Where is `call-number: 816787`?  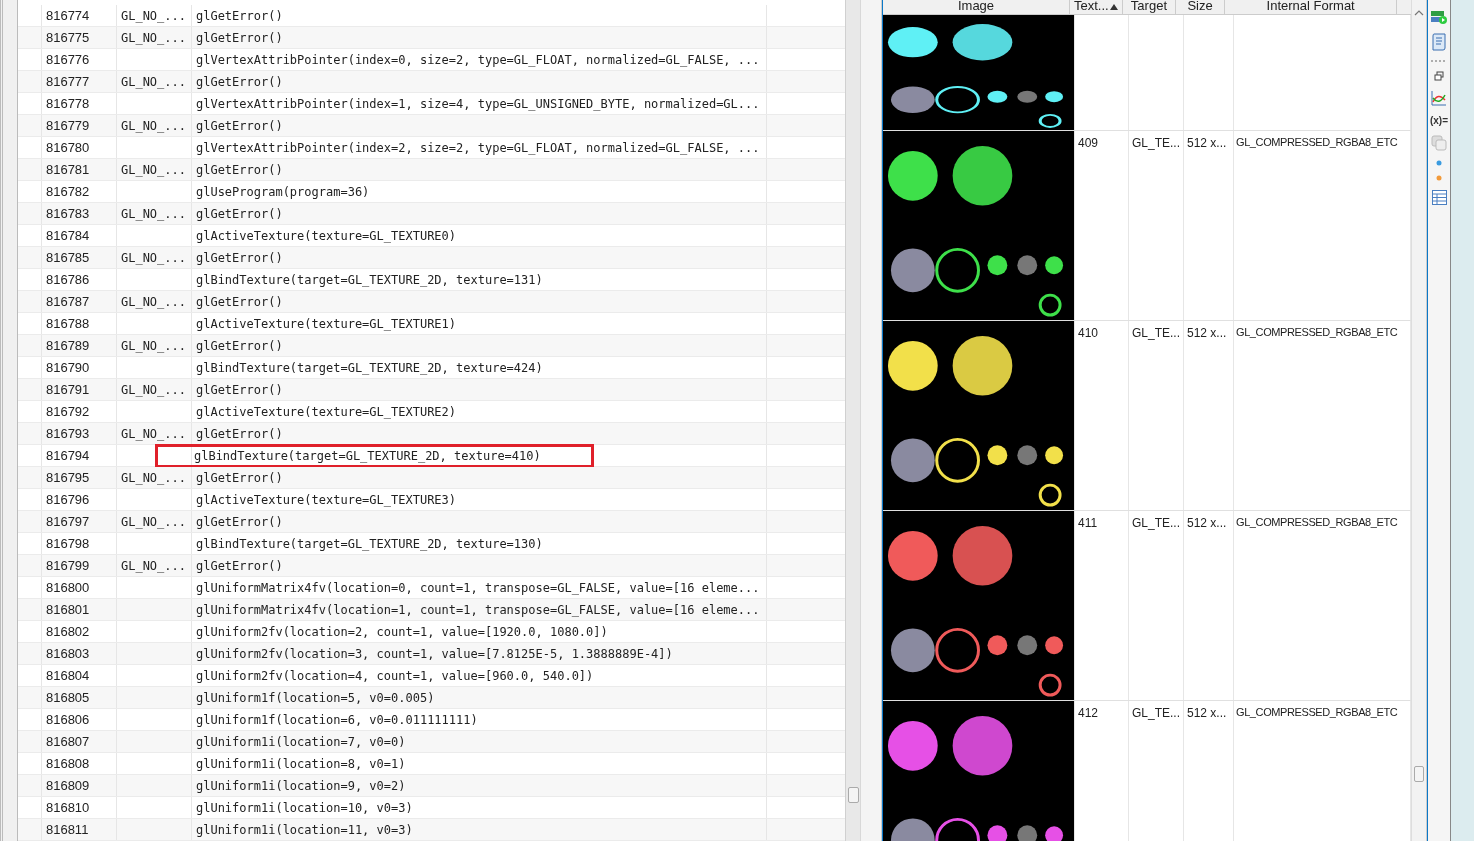 call-number: 816787 is located at coordinates (67, 301).